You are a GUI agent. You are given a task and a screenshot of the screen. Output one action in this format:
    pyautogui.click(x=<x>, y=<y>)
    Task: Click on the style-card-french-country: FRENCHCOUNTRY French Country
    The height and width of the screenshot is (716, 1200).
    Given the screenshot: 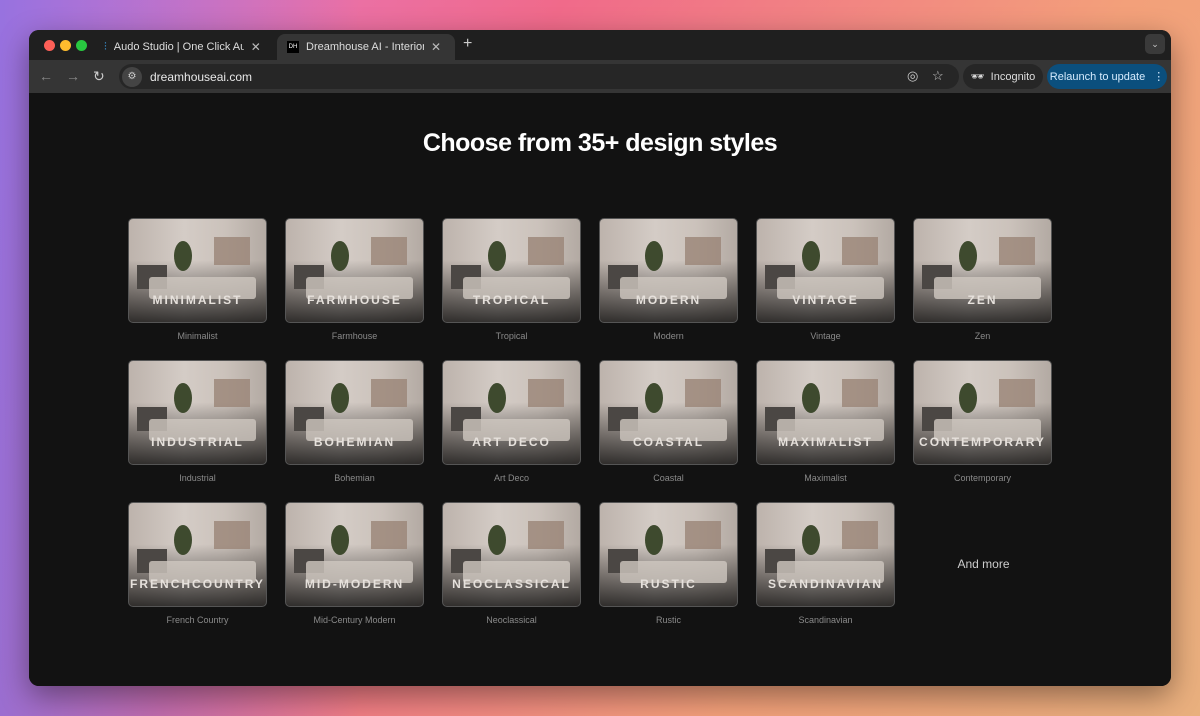 What is the action you would take?
    pyautogui.click(x=197, y=563)
    